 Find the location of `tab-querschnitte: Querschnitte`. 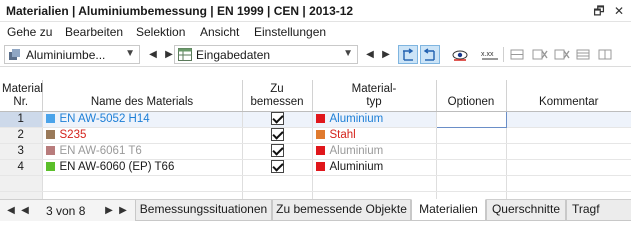

tab-querschnitte: Querschnitte is located at coordinates (526, 210).